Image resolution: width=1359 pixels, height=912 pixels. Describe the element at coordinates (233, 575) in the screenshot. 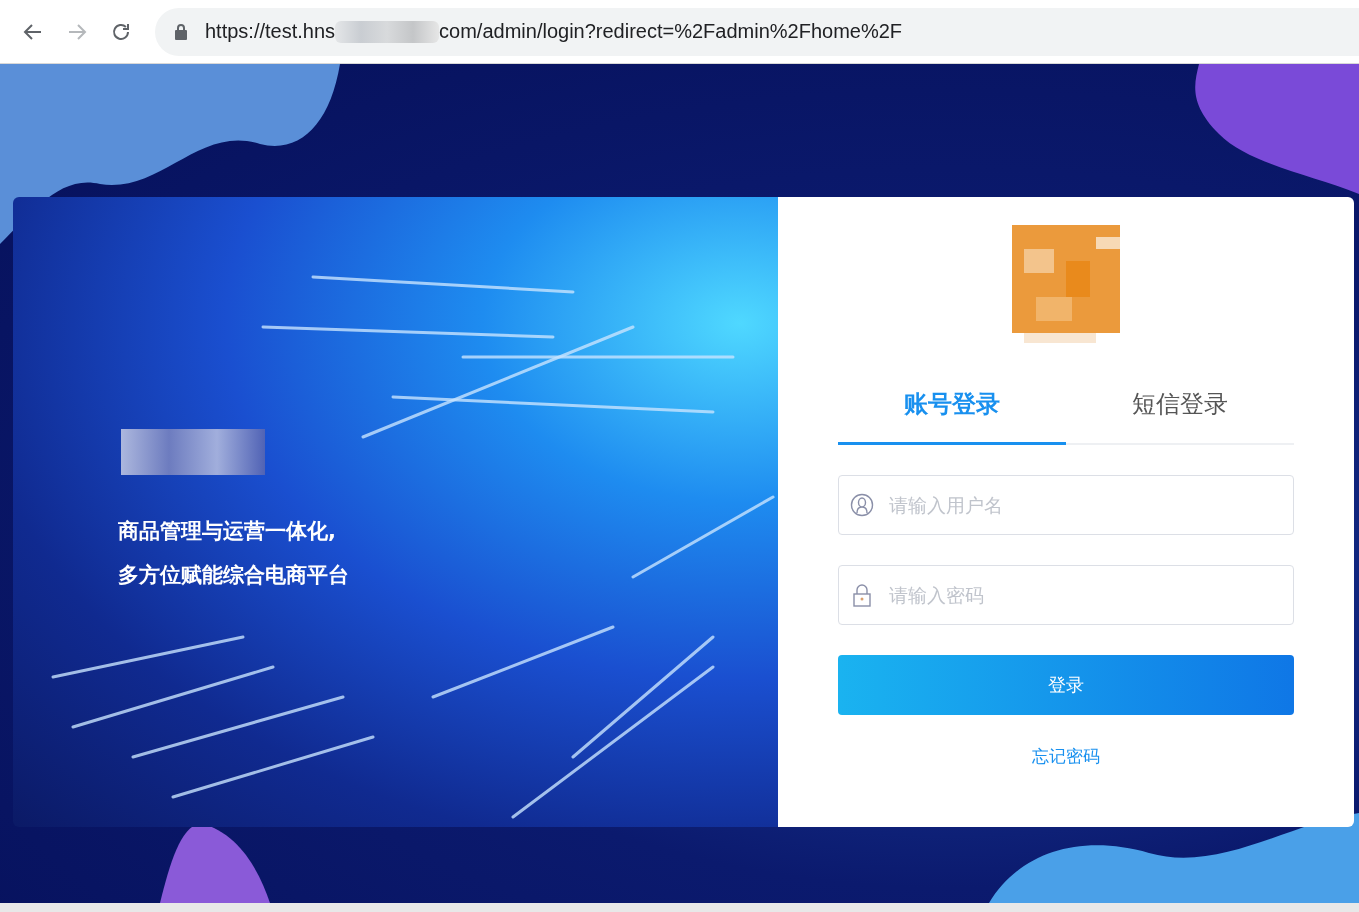

I see `slogan-text: 多方位赋能综合电商平台` at that location.